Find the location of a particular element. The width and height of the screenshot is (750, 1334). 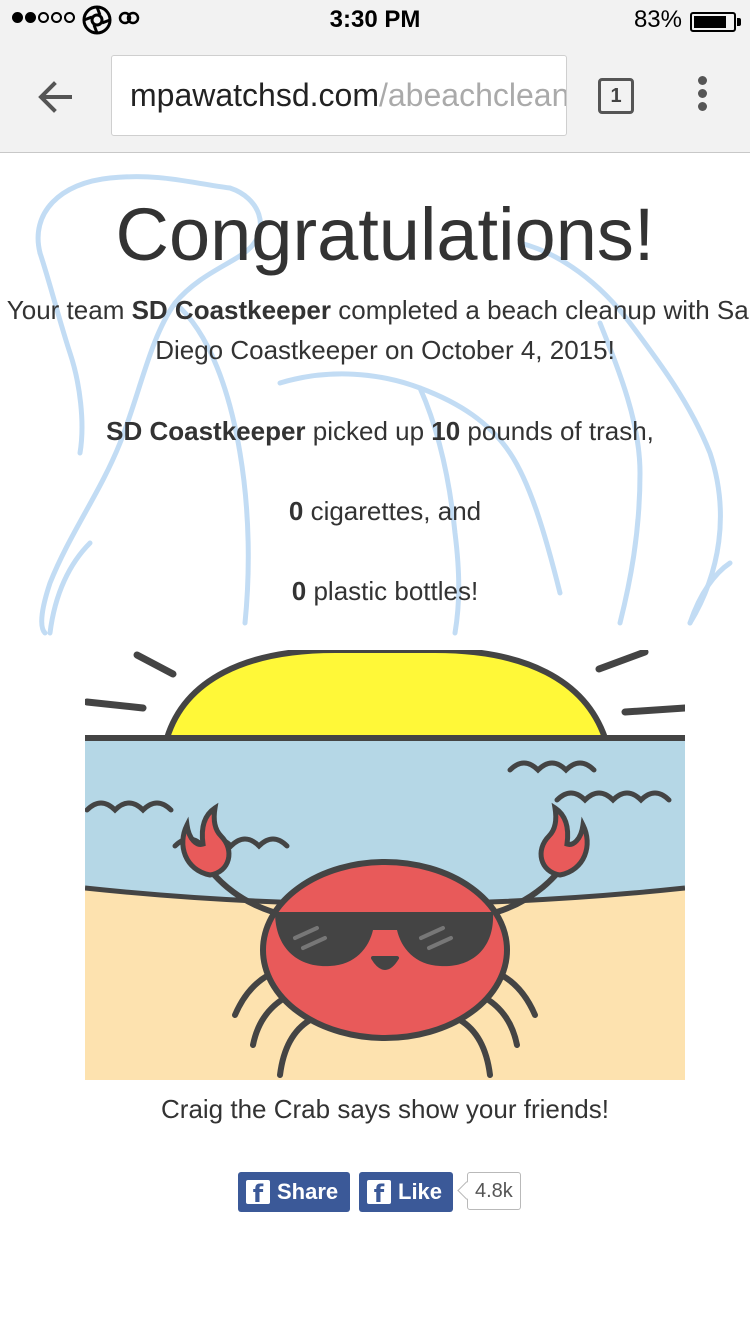

pounds-text: pounds of trash, is located at coordinates (557, 431).